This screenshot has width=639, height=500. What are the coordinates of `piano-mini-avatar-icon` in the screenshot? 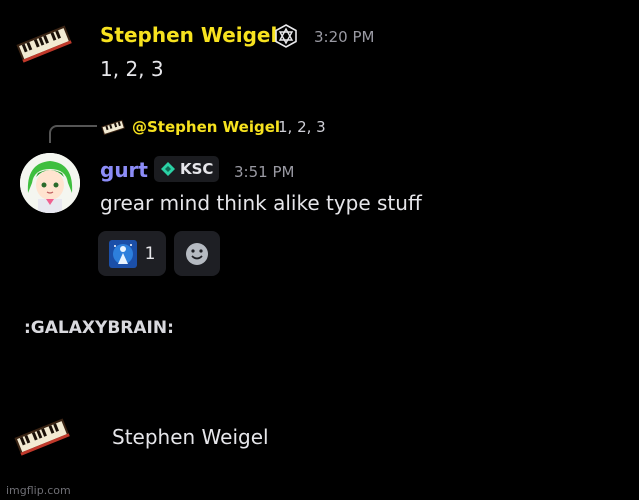 It's located at (113, 127).